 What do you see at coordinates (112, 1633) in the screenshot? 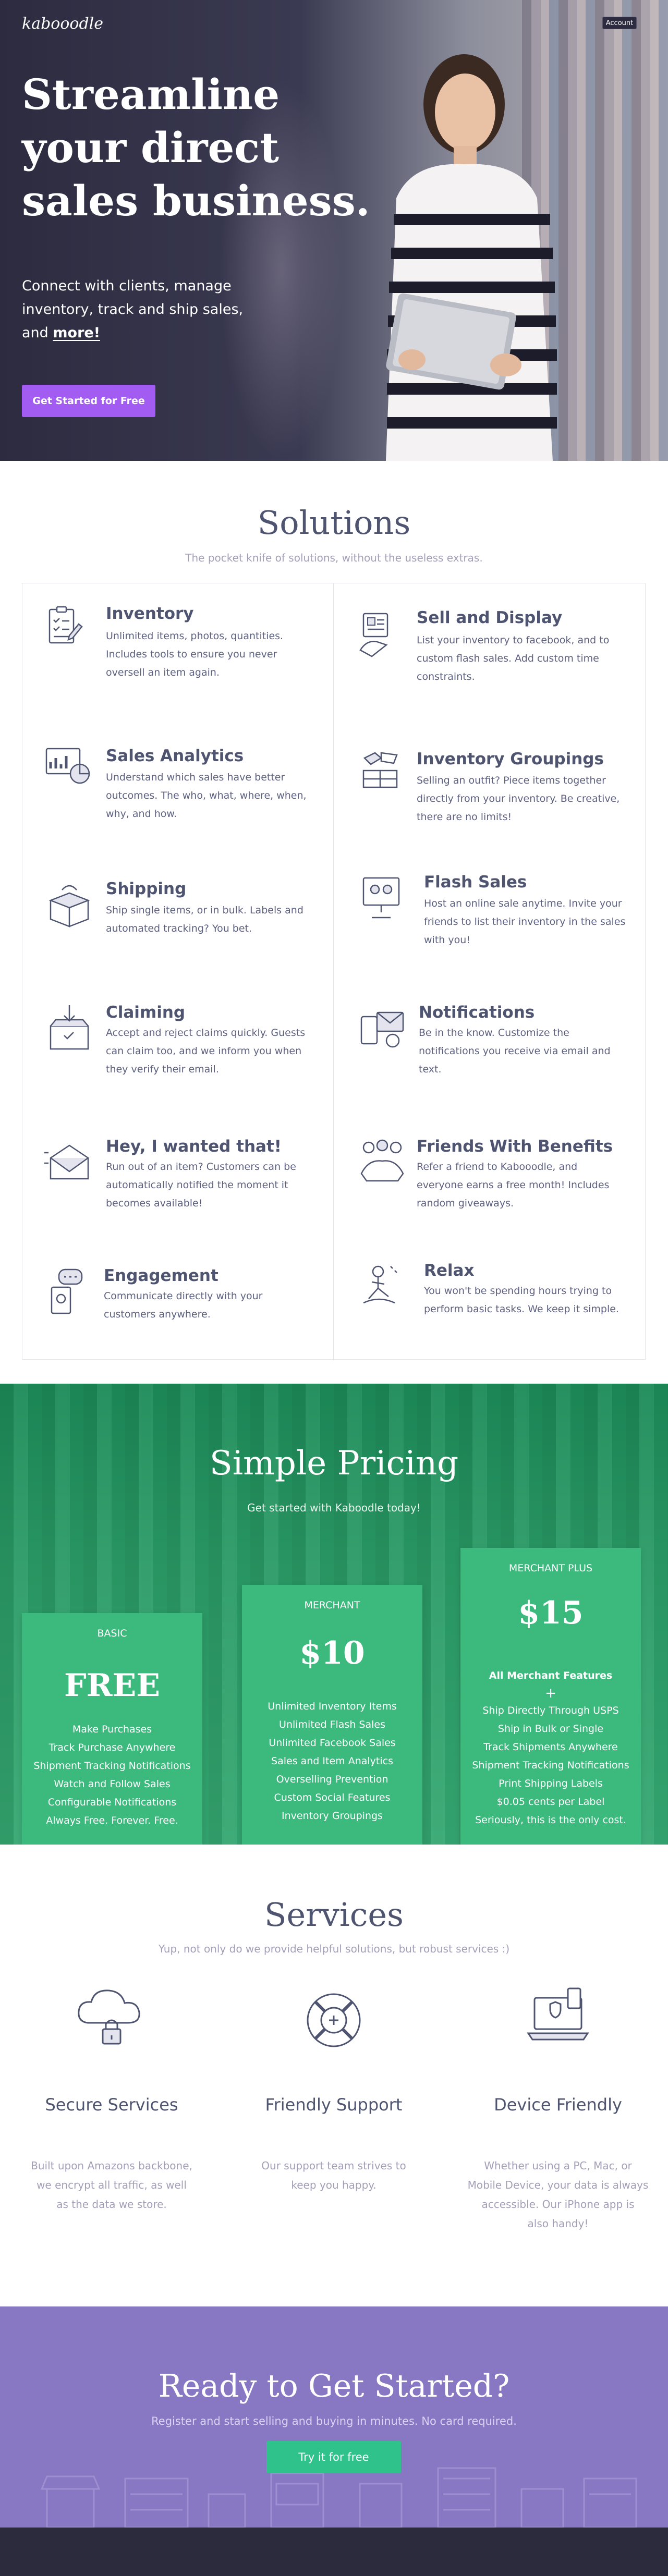
I see `plan-name: BASIC` at bounding box center [112, 1633].